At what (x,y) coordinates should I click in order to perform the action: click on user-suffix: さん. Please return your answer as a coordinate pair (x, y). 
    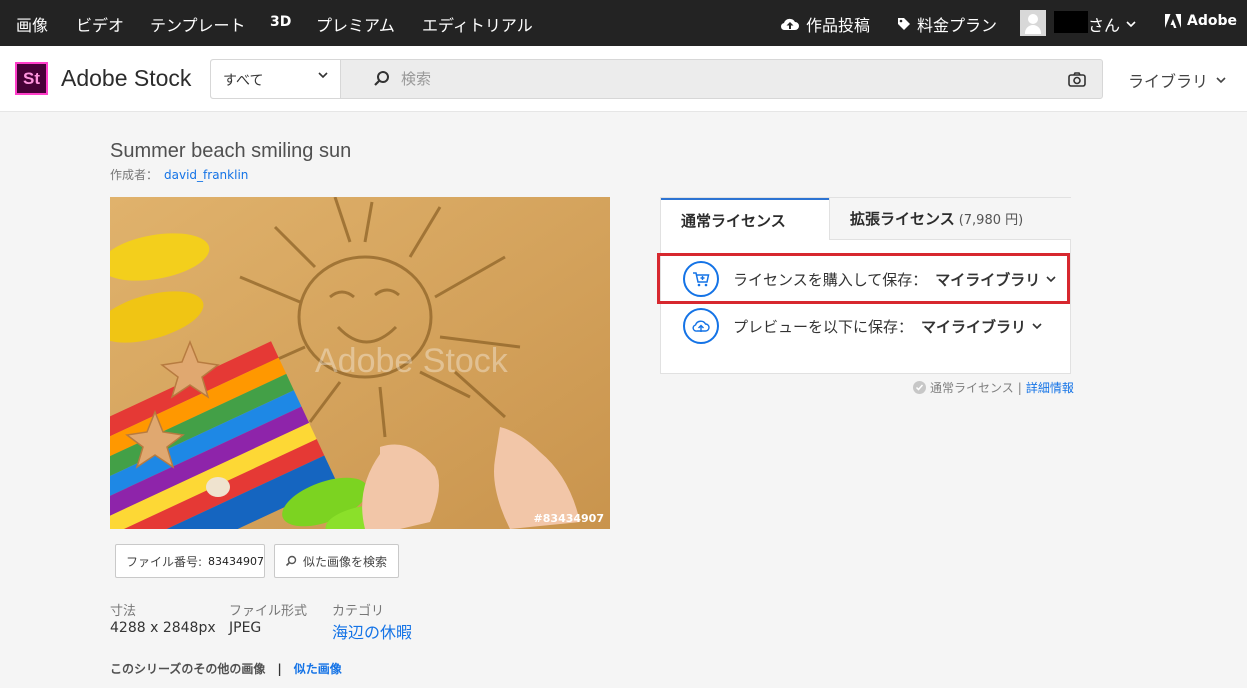
    Looking at the image, I should click on (1104, 25).